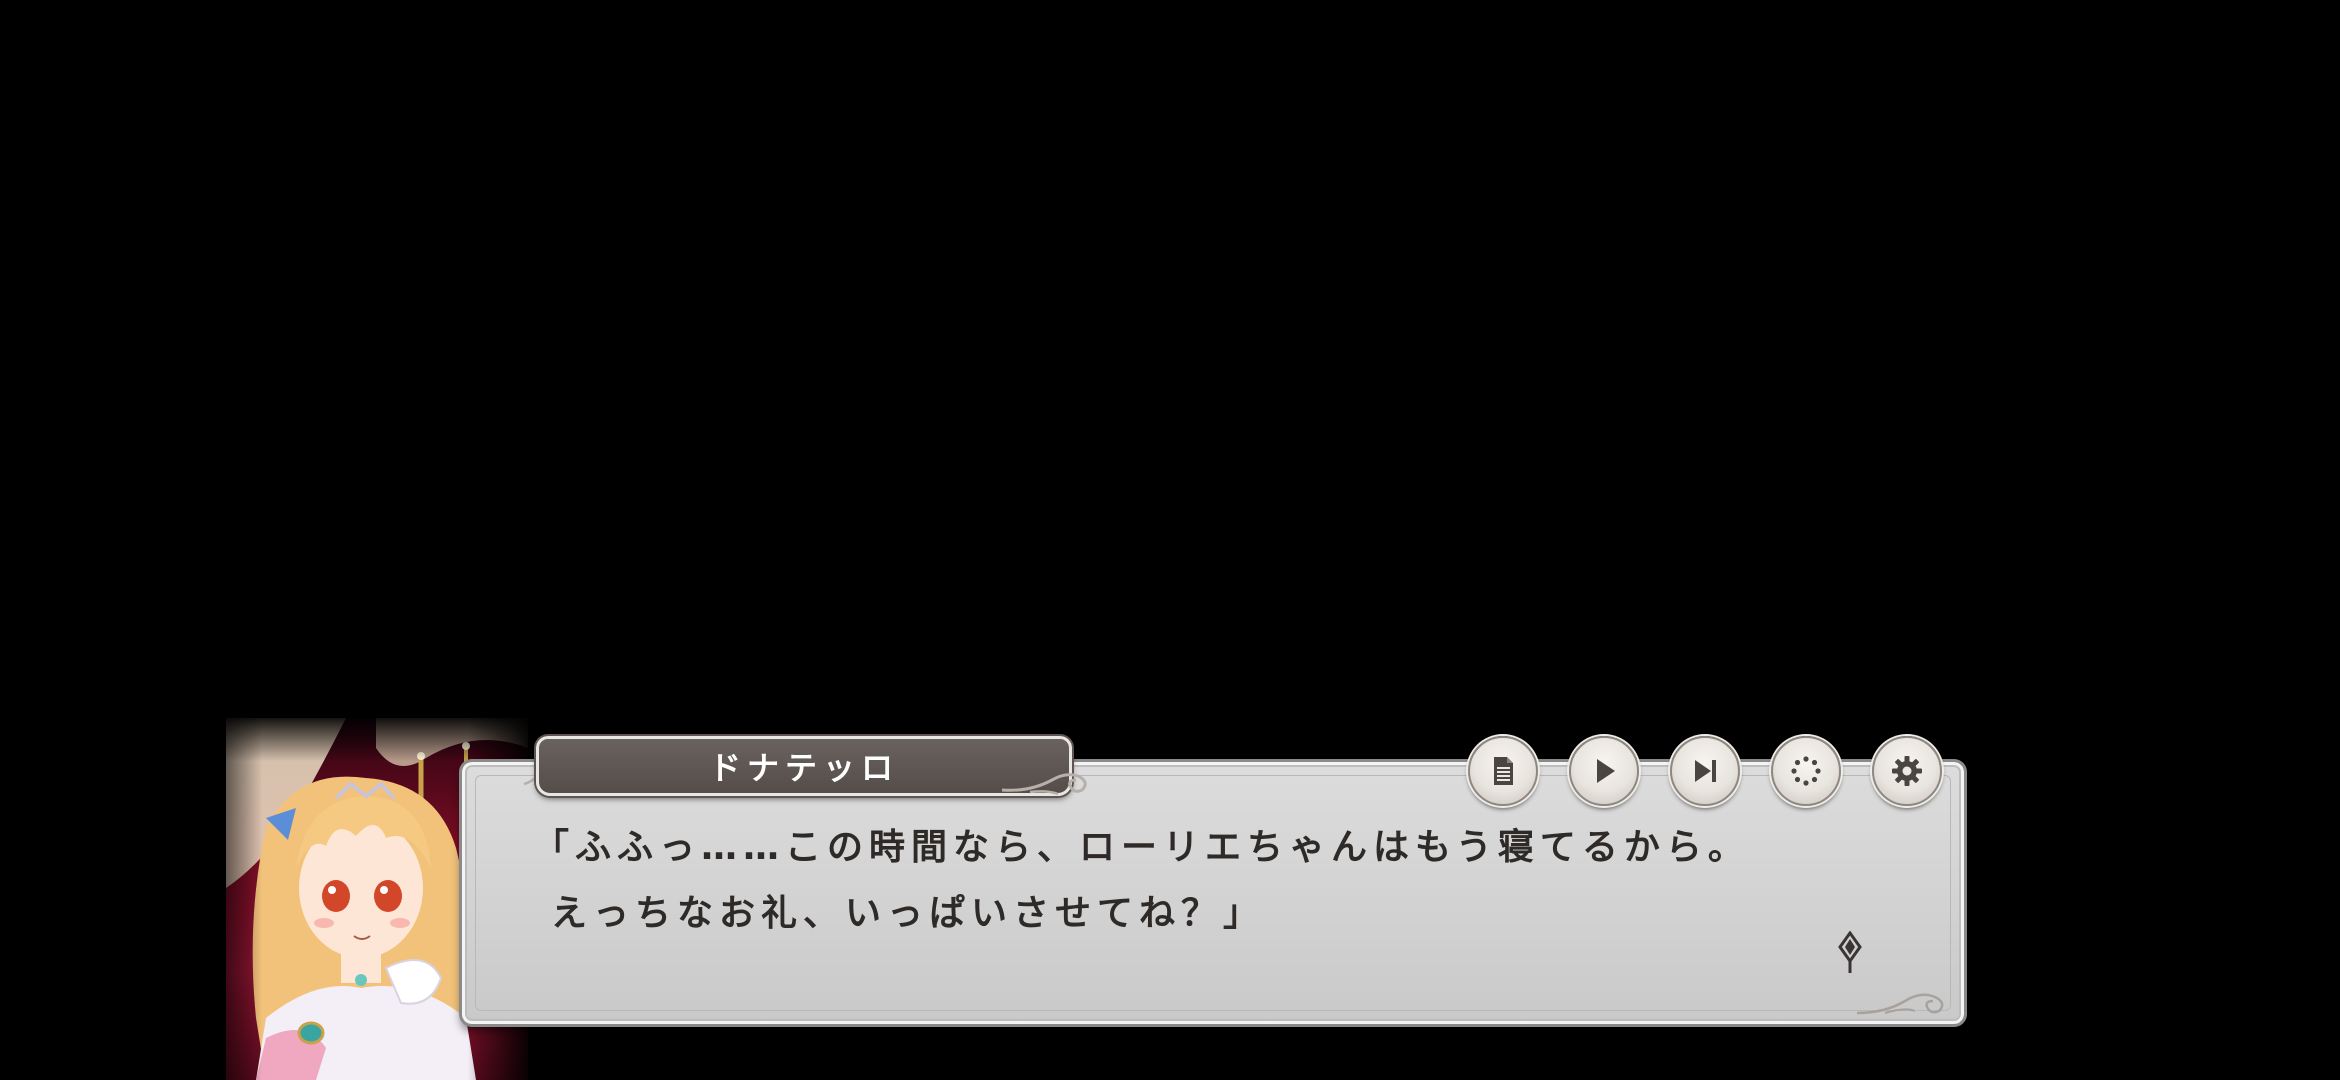  I want to click on gear-icon, so click(1907, 771).